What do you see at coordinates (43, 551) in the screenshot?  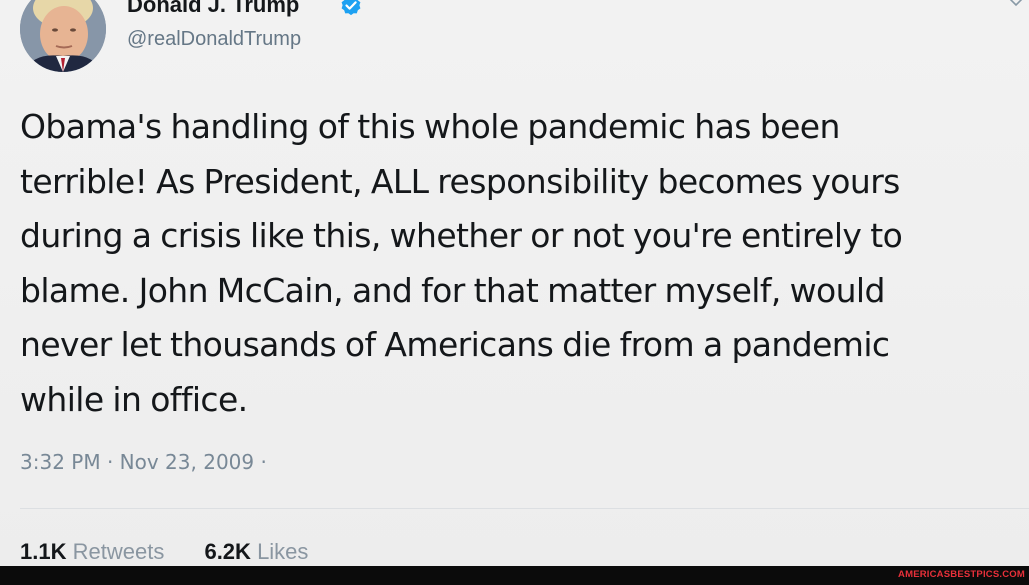 I see `retweets-count: 1.1K` at bounding box center [43, 551].